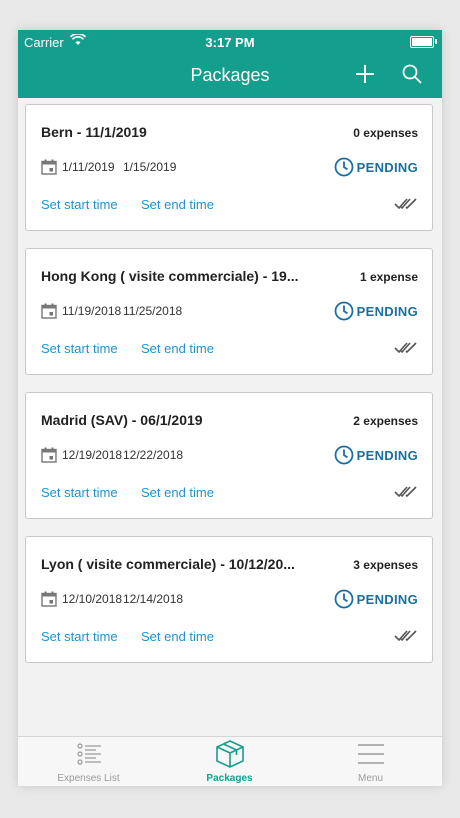 The width and height of the screenshot is (460, 818). Describe the element at coordinates (422, 42) in the screenshot. I see `battery-icon` at that location.